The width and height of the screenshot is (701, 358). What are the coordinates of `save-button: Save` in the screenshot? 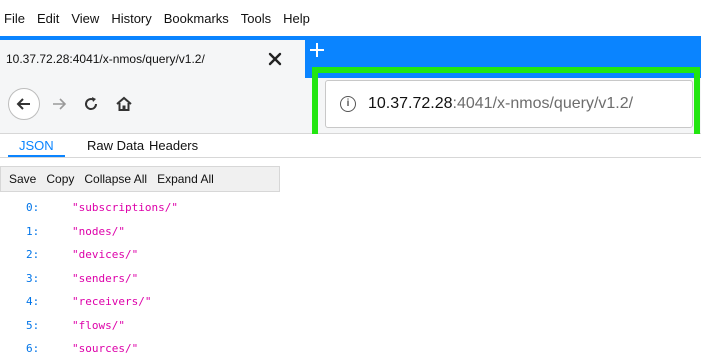 It's located at (21, 179).